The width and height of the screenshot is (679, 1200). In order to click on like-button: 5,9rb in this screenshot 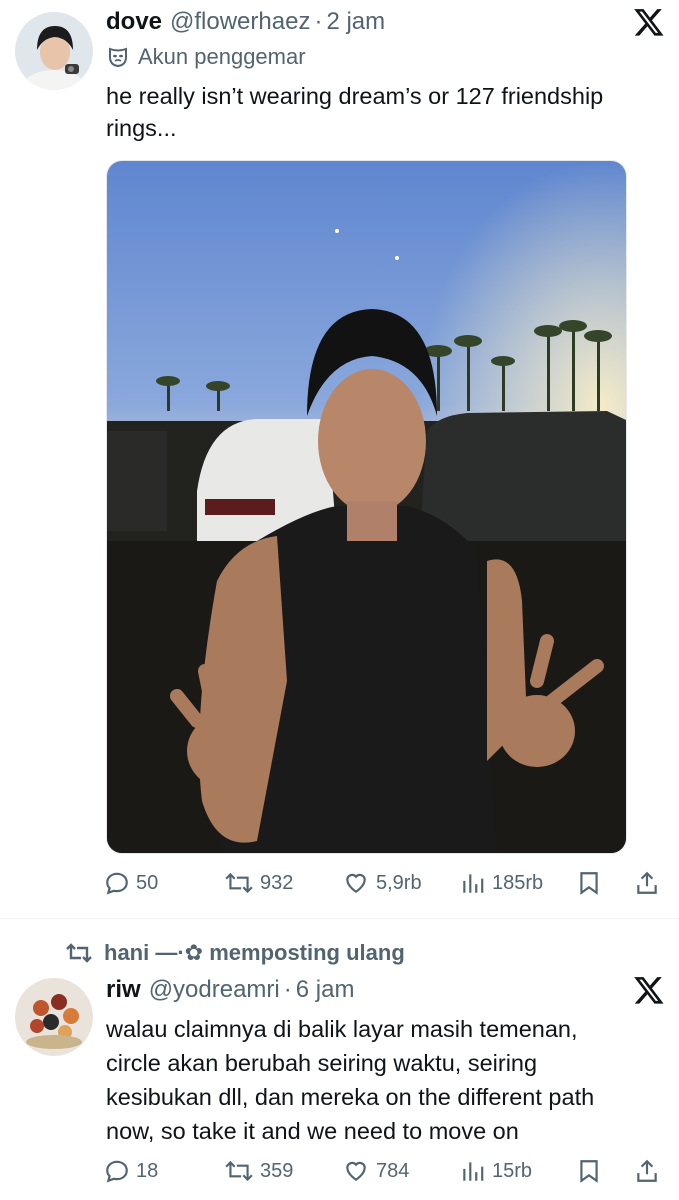, I will do `click(382, 883)`.